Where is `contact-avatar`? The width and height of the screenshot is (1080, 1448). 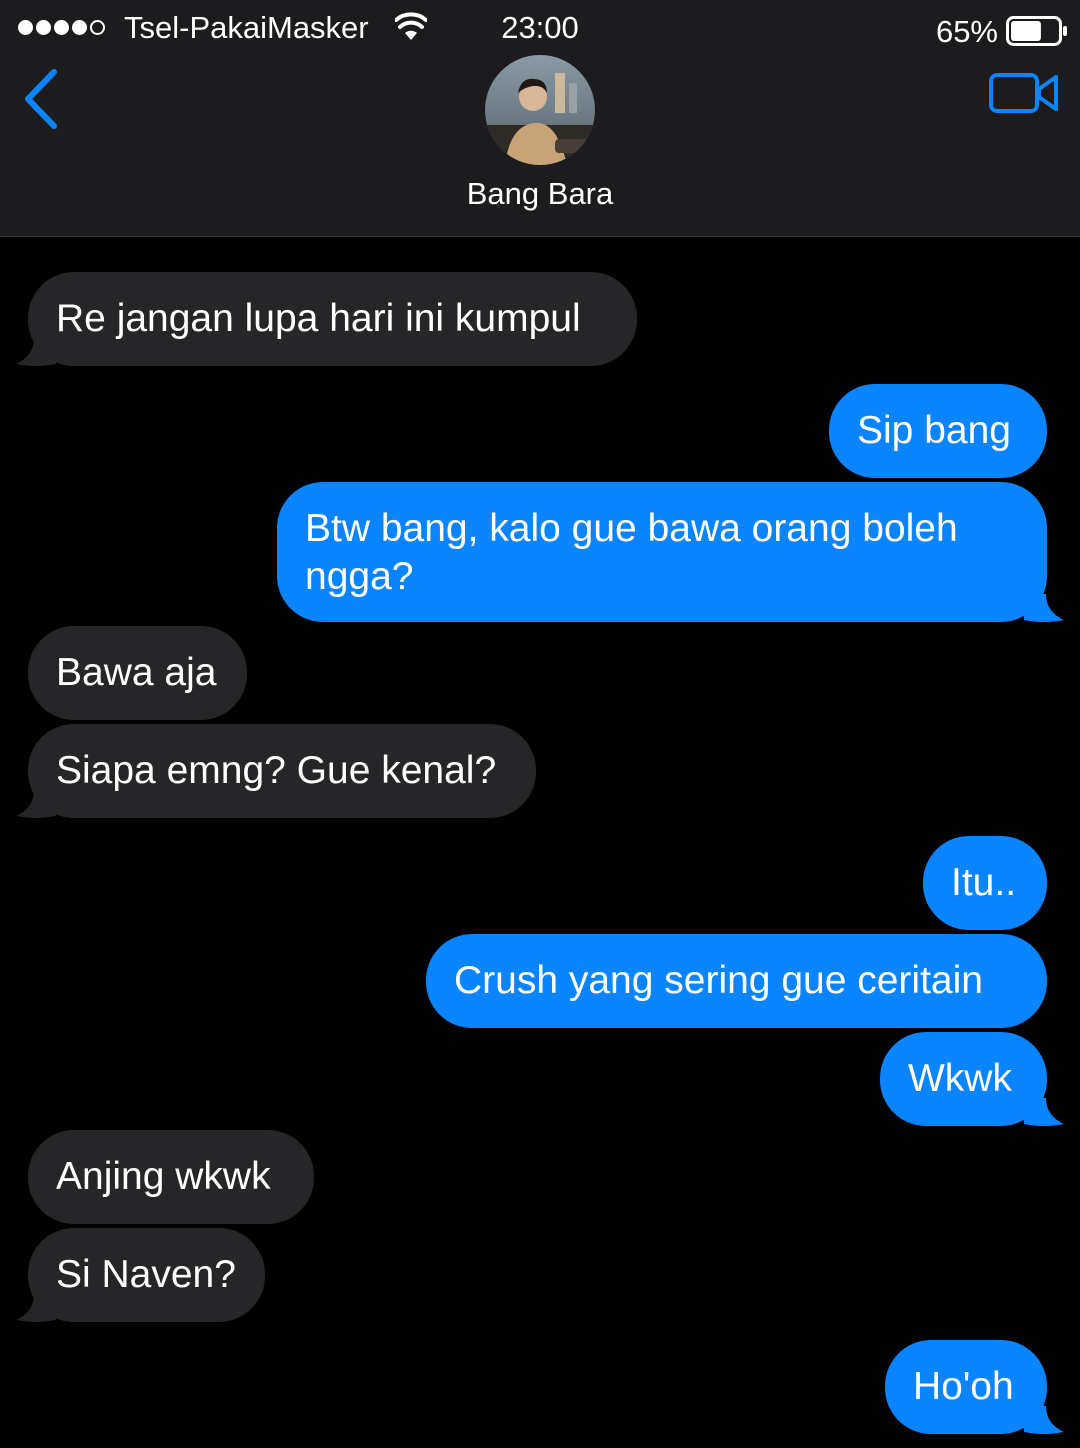
contact-avatar is located at coordinates (540, 110).